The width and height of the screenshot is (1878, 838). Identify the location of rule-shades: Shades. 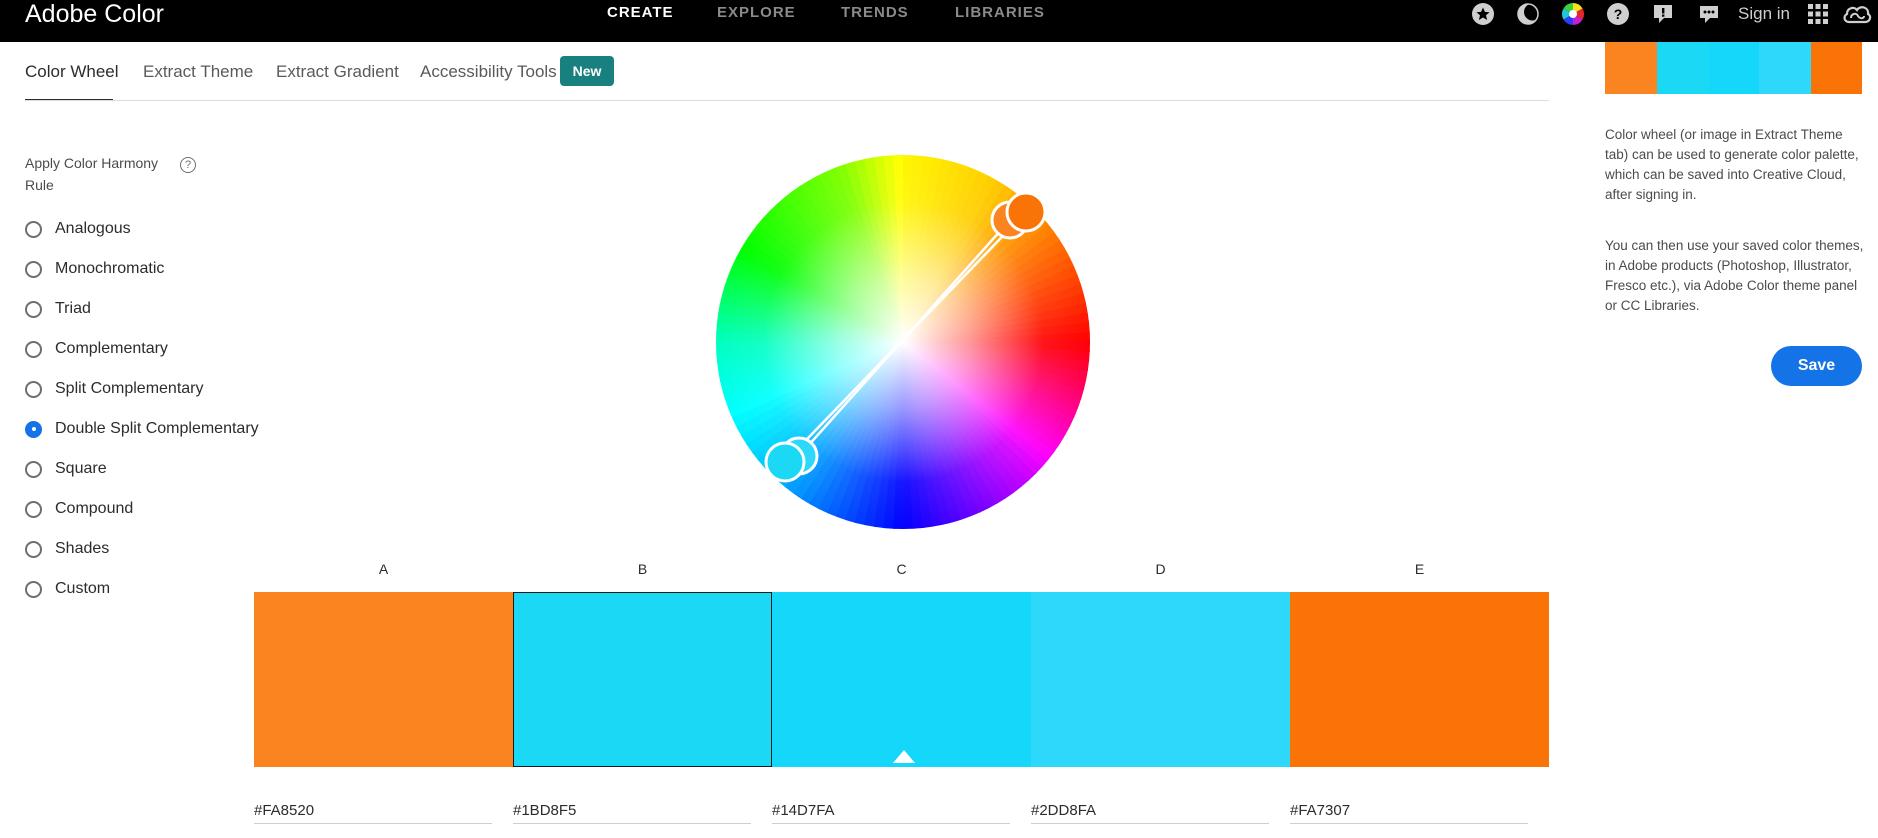
(67, 549).